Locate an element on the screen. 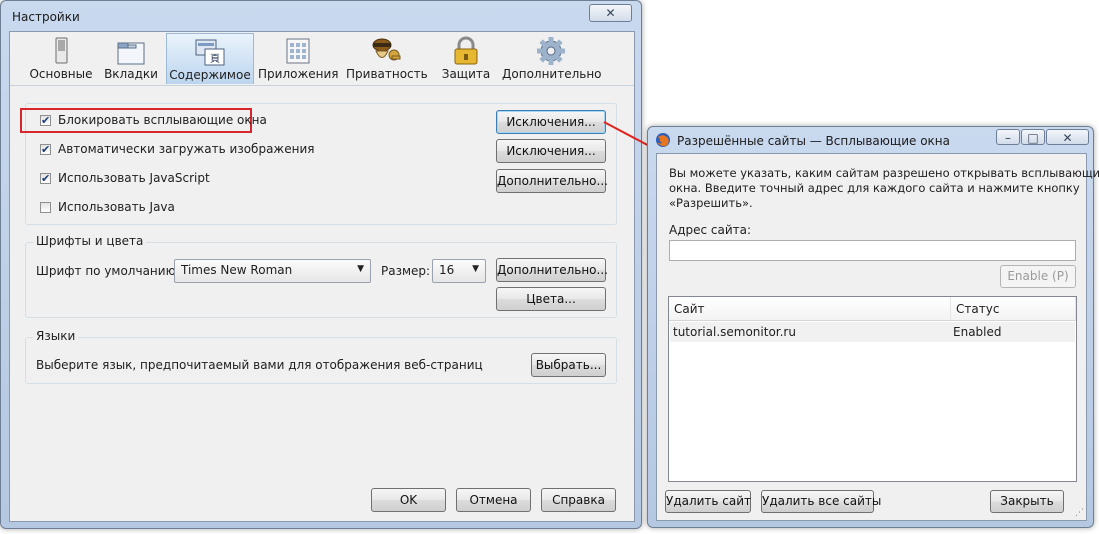 Image resolution: width=1099 pixels, height=534 pixels. row-site: tutorial.semonitor.ru is located at coordinates (734, 332).